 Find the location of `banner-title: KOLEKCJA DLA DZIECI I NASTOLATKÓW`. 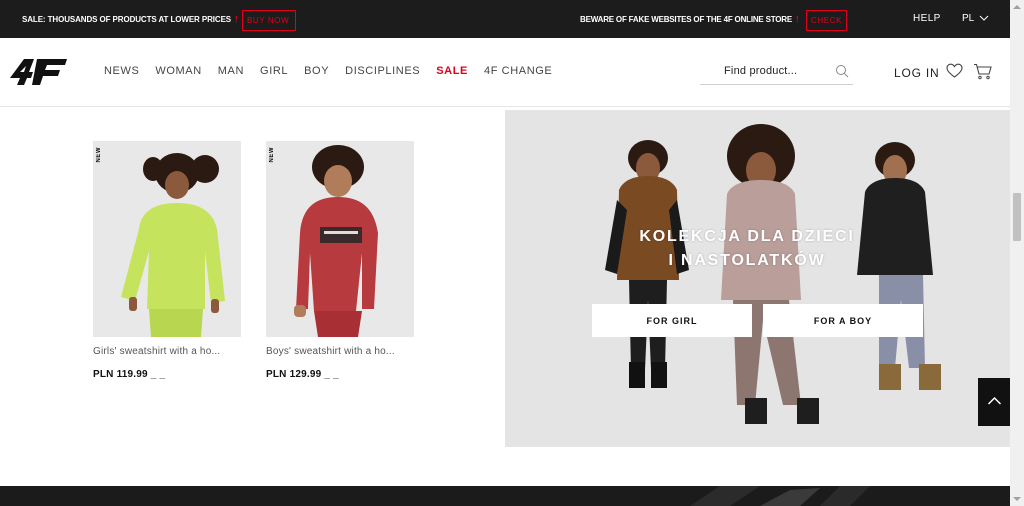

banner-title: KOLEKCJA DLA DZIECI I NASTOLATKÓW is located at coordinates (747, 249).